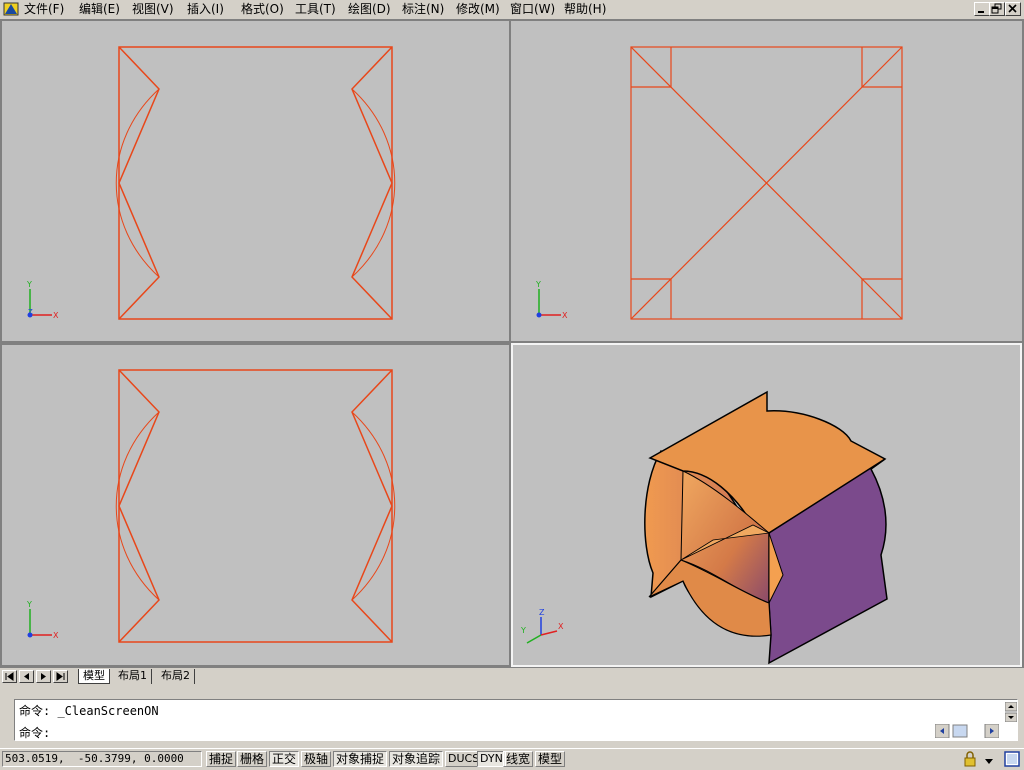 The image size is (1024, 770). I want to click on tab-nav-prev-button, so click(26, 676).